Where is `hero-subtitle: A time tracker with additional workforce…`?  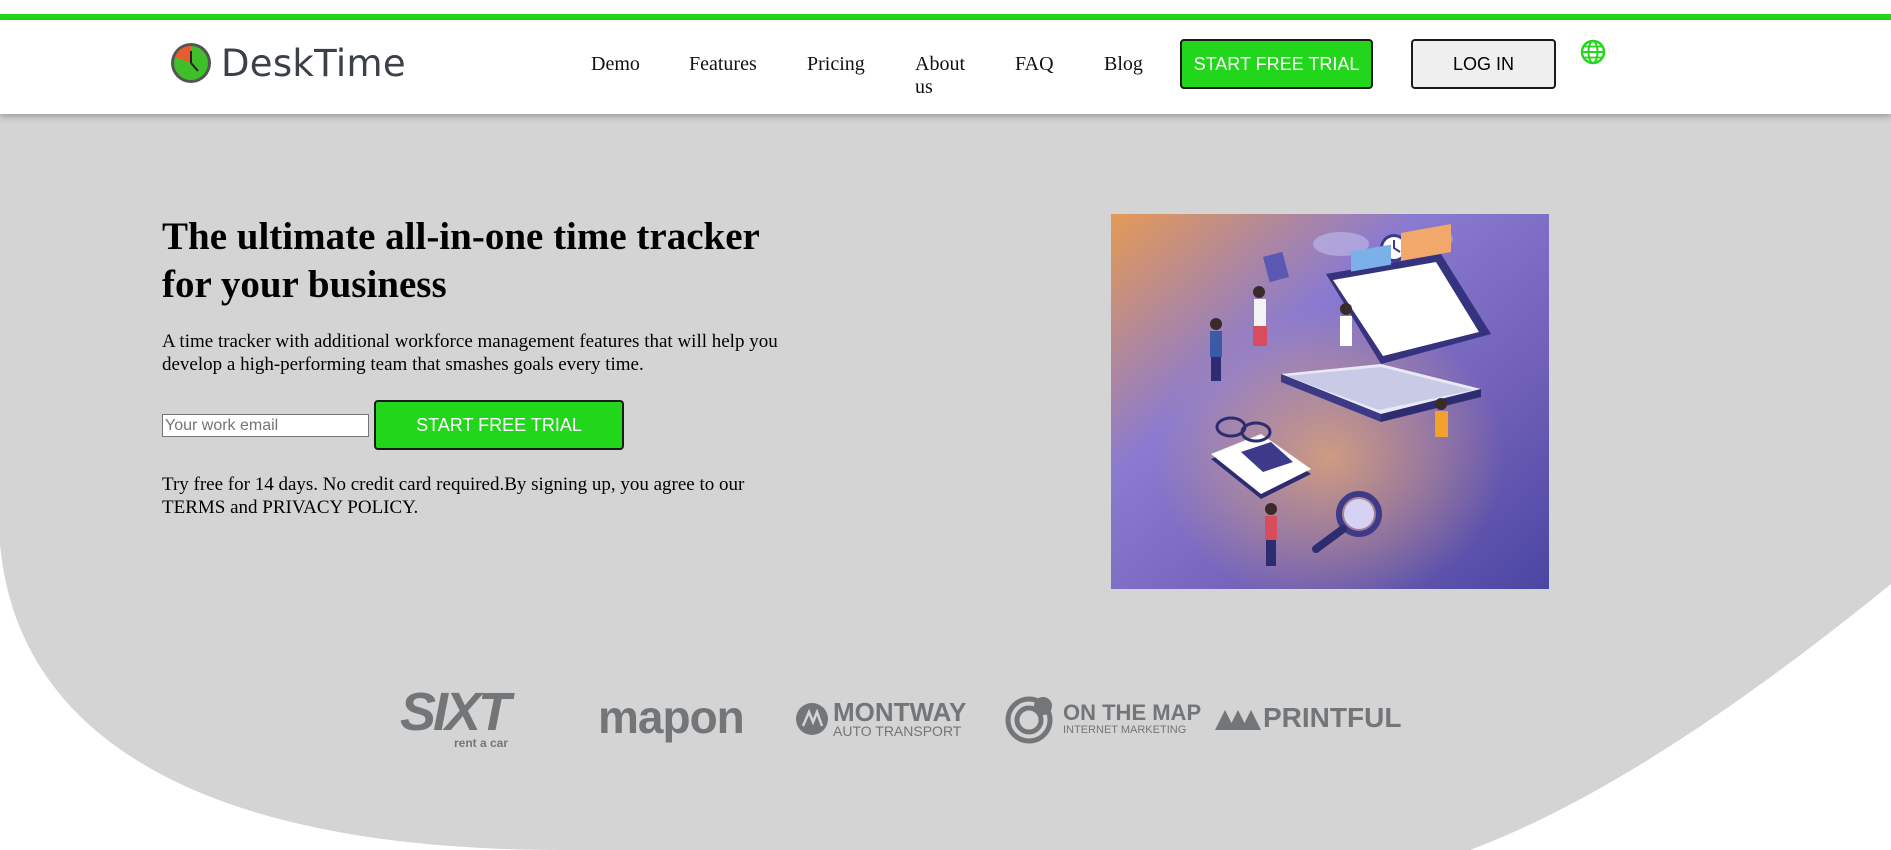
hero-subtitle: A time tracker with additional workforce… is located at coordinates (470, 353).